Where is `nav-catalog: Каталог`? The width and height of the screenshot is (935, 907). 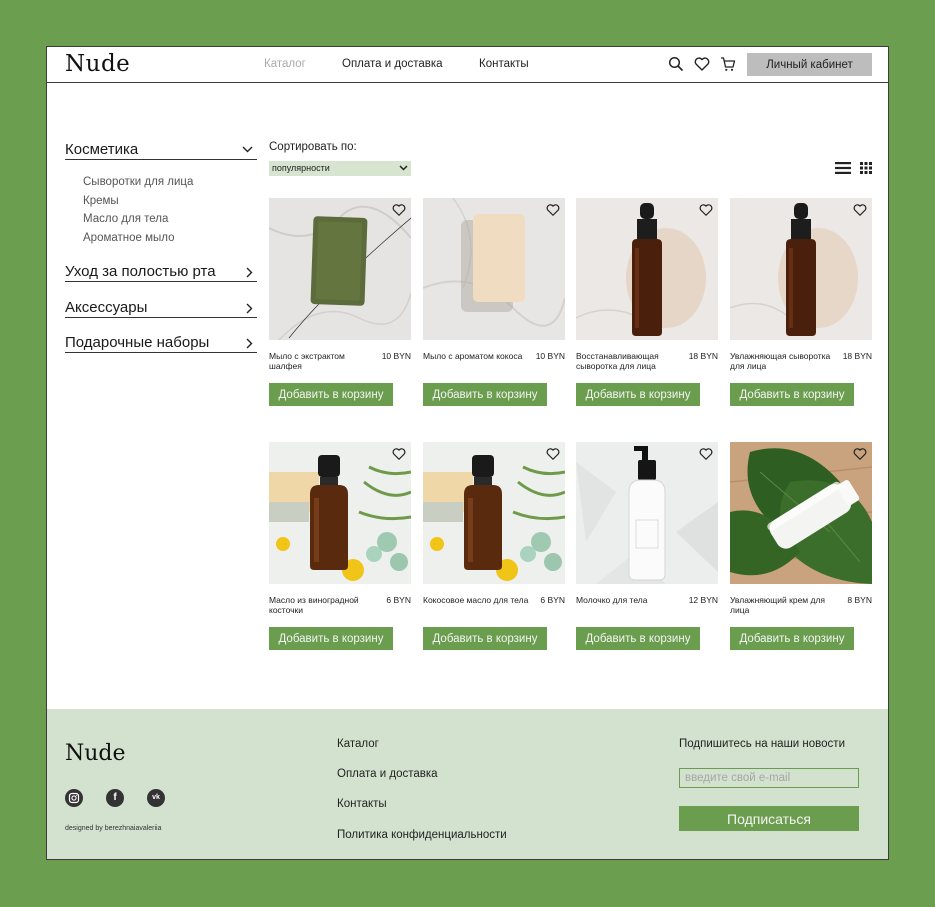 nav-catalog: Каталог is located at coordinates (285, 64).